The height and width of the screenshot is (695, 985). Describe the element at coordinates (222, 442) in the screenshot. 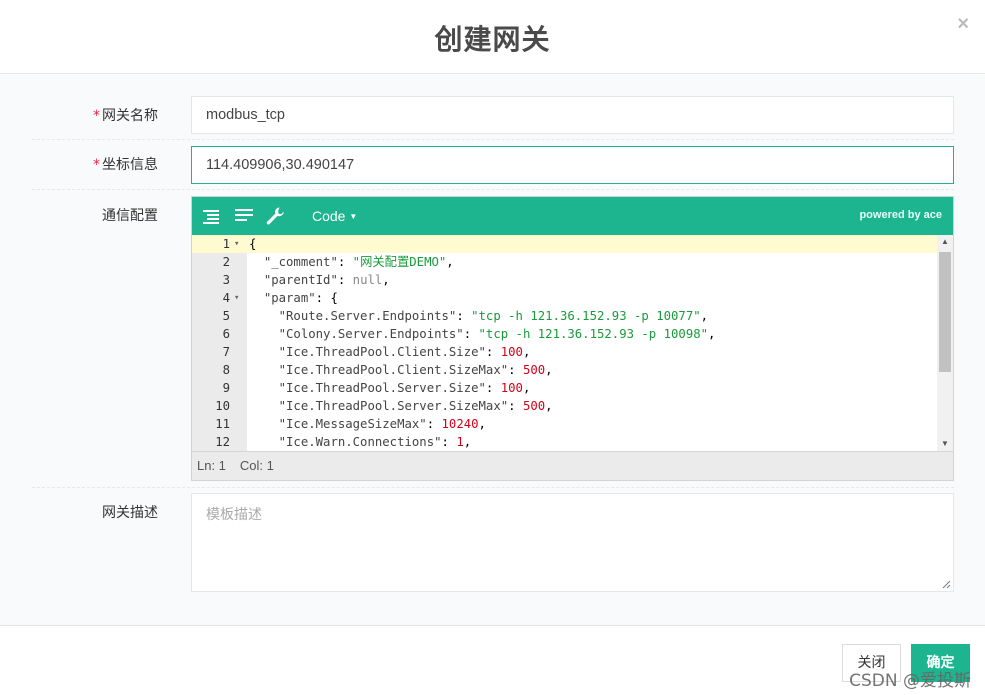

I see `line-number: 12` at that location.